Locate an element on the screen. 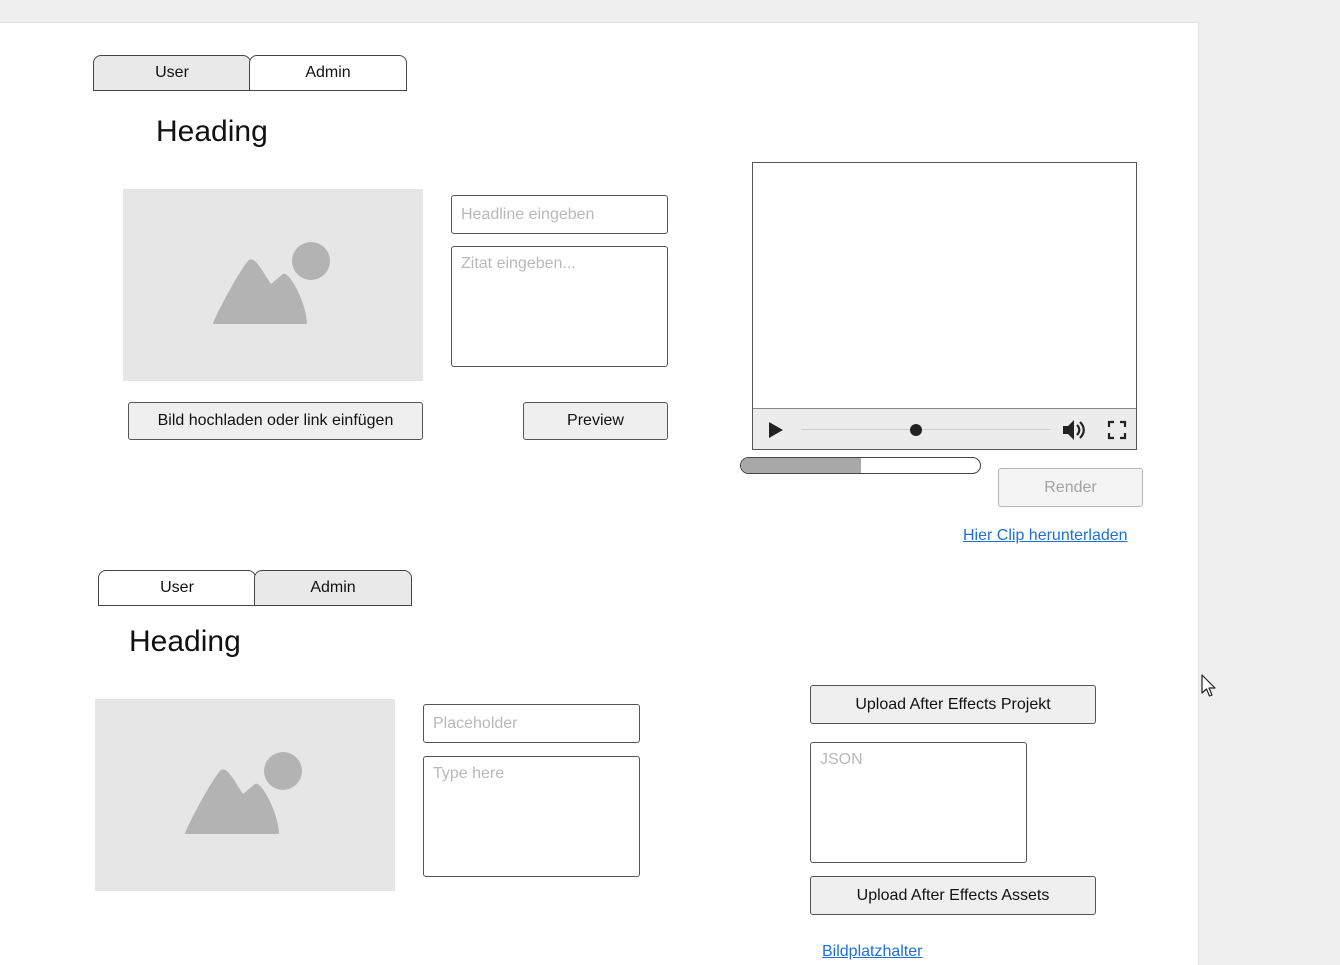  quote-textarea is located at coordinates (559, 306).